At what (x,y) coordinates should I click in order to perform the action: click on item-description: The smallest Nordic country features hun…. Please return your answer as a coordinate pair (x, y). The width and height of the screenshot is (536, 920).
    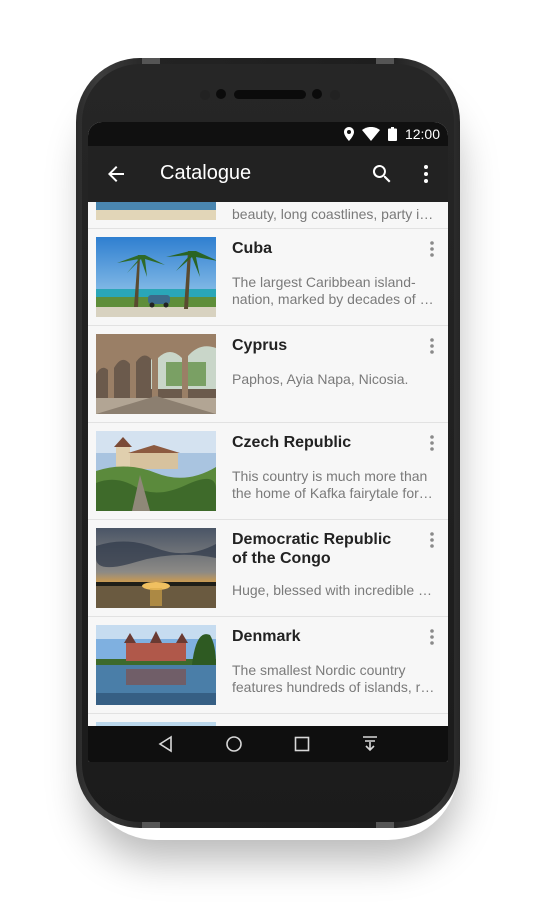
    Looking at the image, I should click on (335, 678).